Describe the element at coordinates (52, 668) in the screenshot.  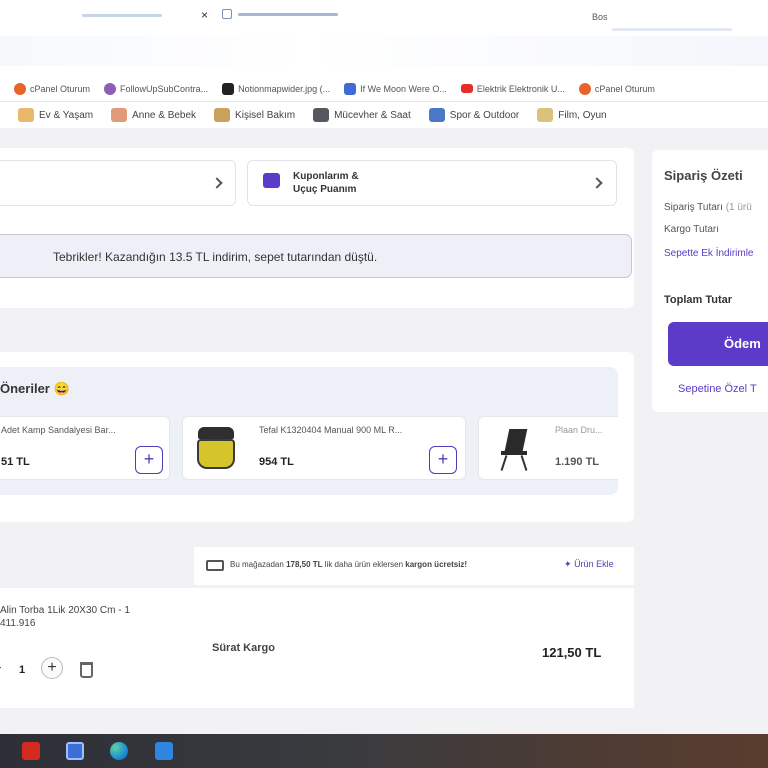
I see `quantity-plus-button: +` at that location.